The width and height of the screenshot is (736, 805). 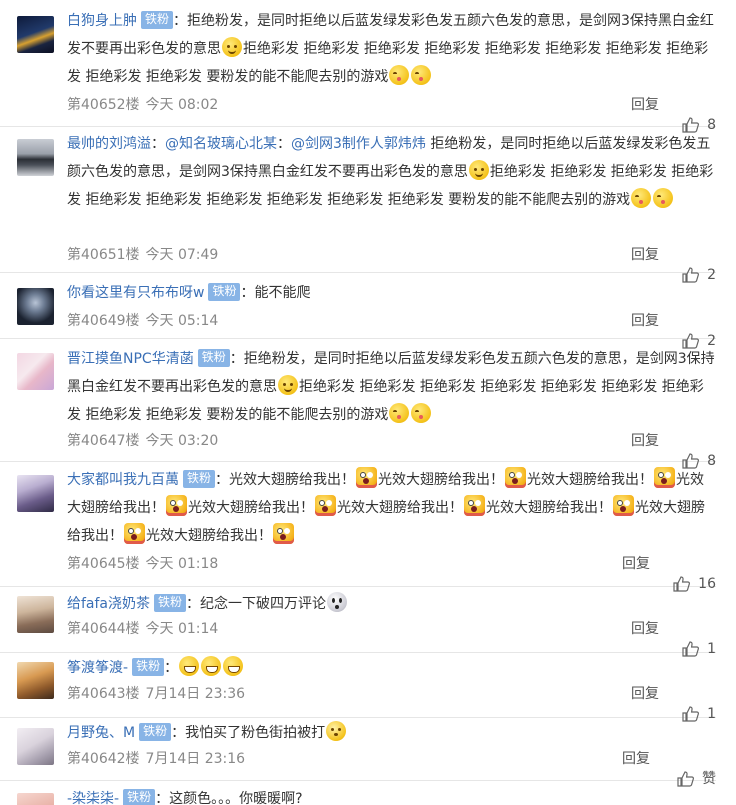 What do you see at coordinates (391, 795) in the screenshot?
I see `comment-text: -染柒柒- 铁粉 ：这颜色。。。你暖暖啊?` at bounding box center [391, 795].